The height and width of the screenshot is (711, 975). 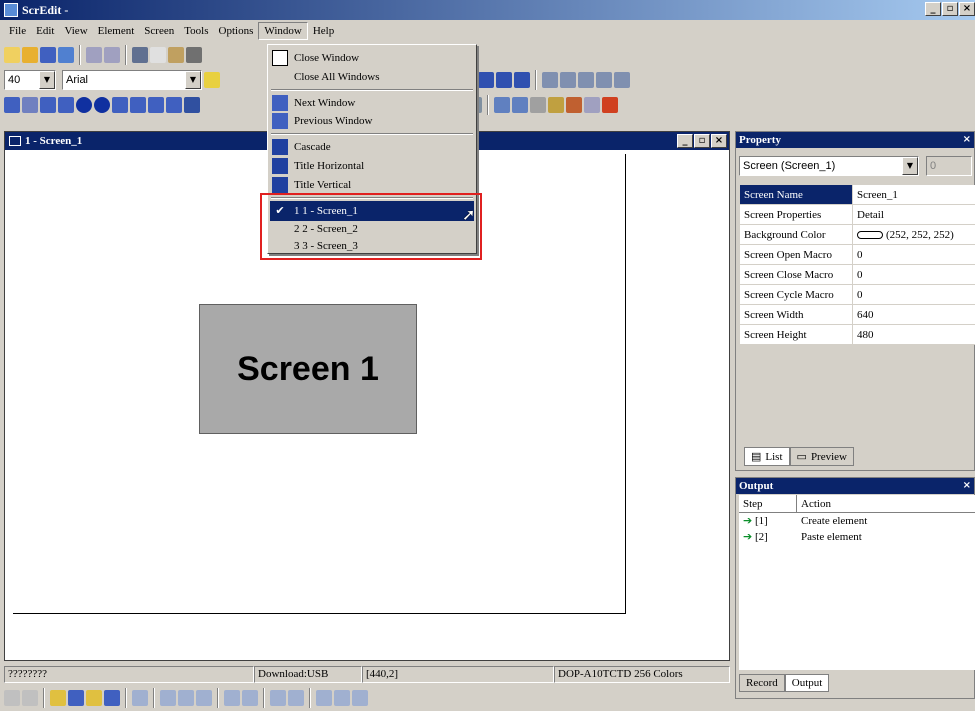 What do you see at coordinates (174, 105) in the screenshot?
I see `picture-element-icon` at bounding box center [174, 105].